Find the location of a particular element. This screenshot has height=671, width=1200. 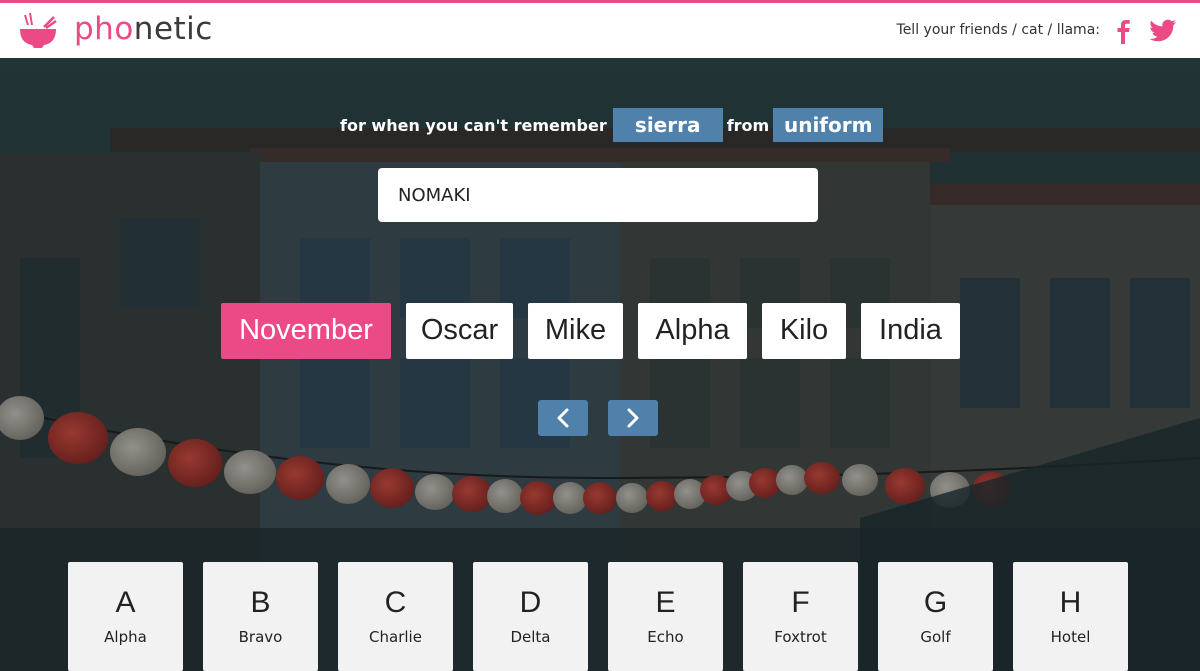

noodle-bowl-icon is located at coordinates (38, 31).